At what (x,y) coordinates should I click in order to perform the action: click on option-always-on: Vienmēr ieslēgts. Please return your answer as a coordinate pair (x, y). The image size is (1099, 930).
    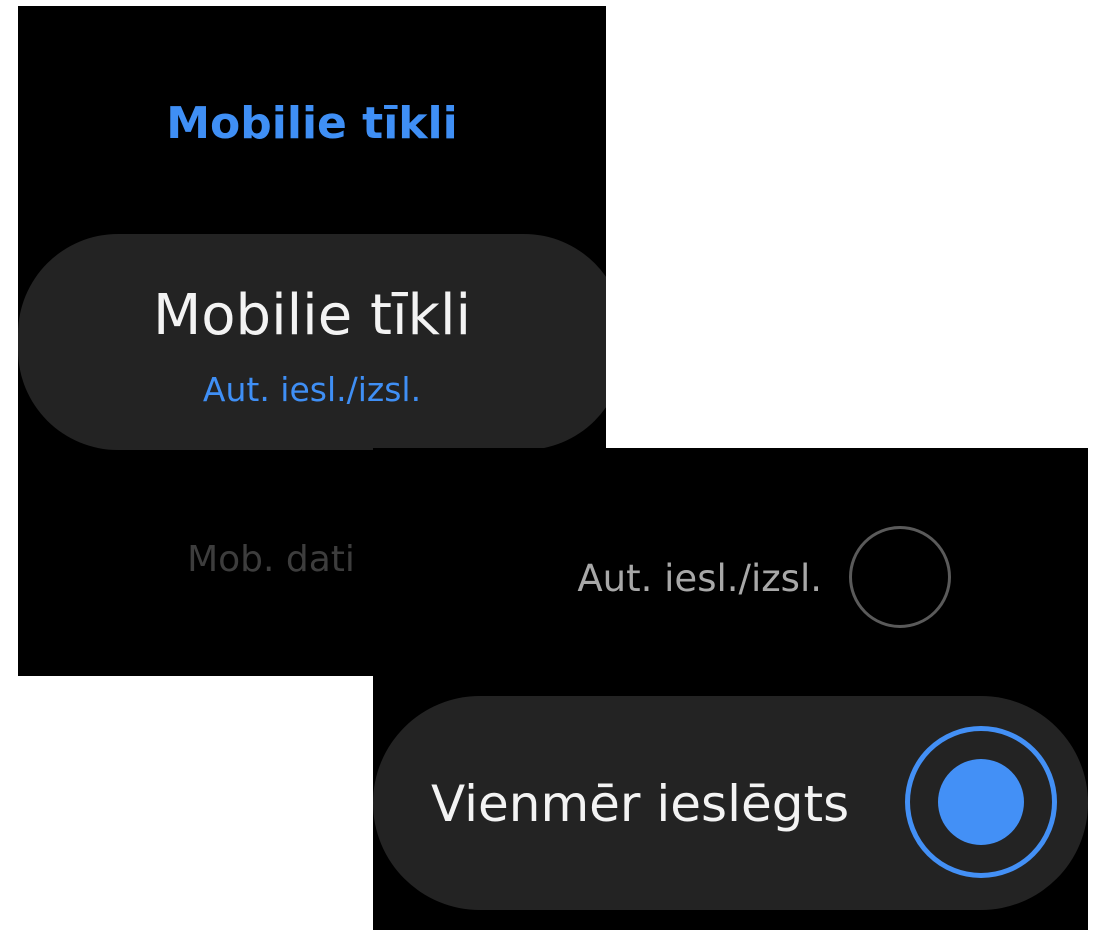
    Looking at the image, I should click on (730, 803).